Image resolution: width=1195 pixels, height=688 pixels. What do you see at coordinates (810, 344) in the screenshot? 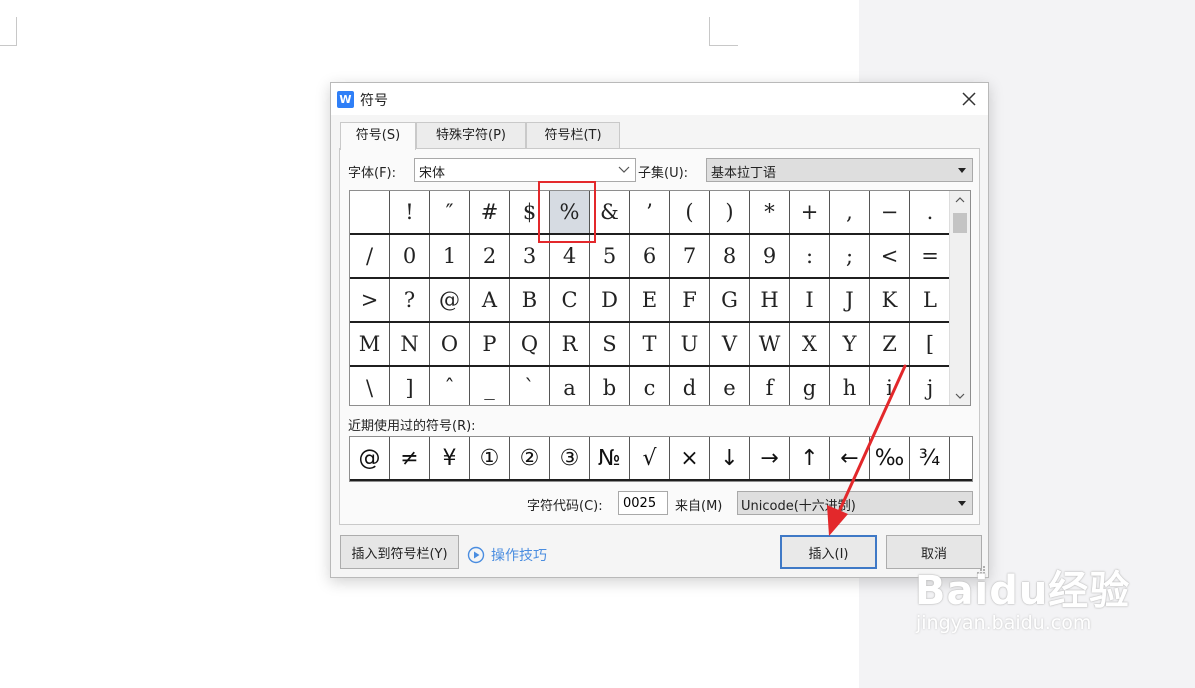
I see `symbol-cell: X` at bounding box center [810, 344].